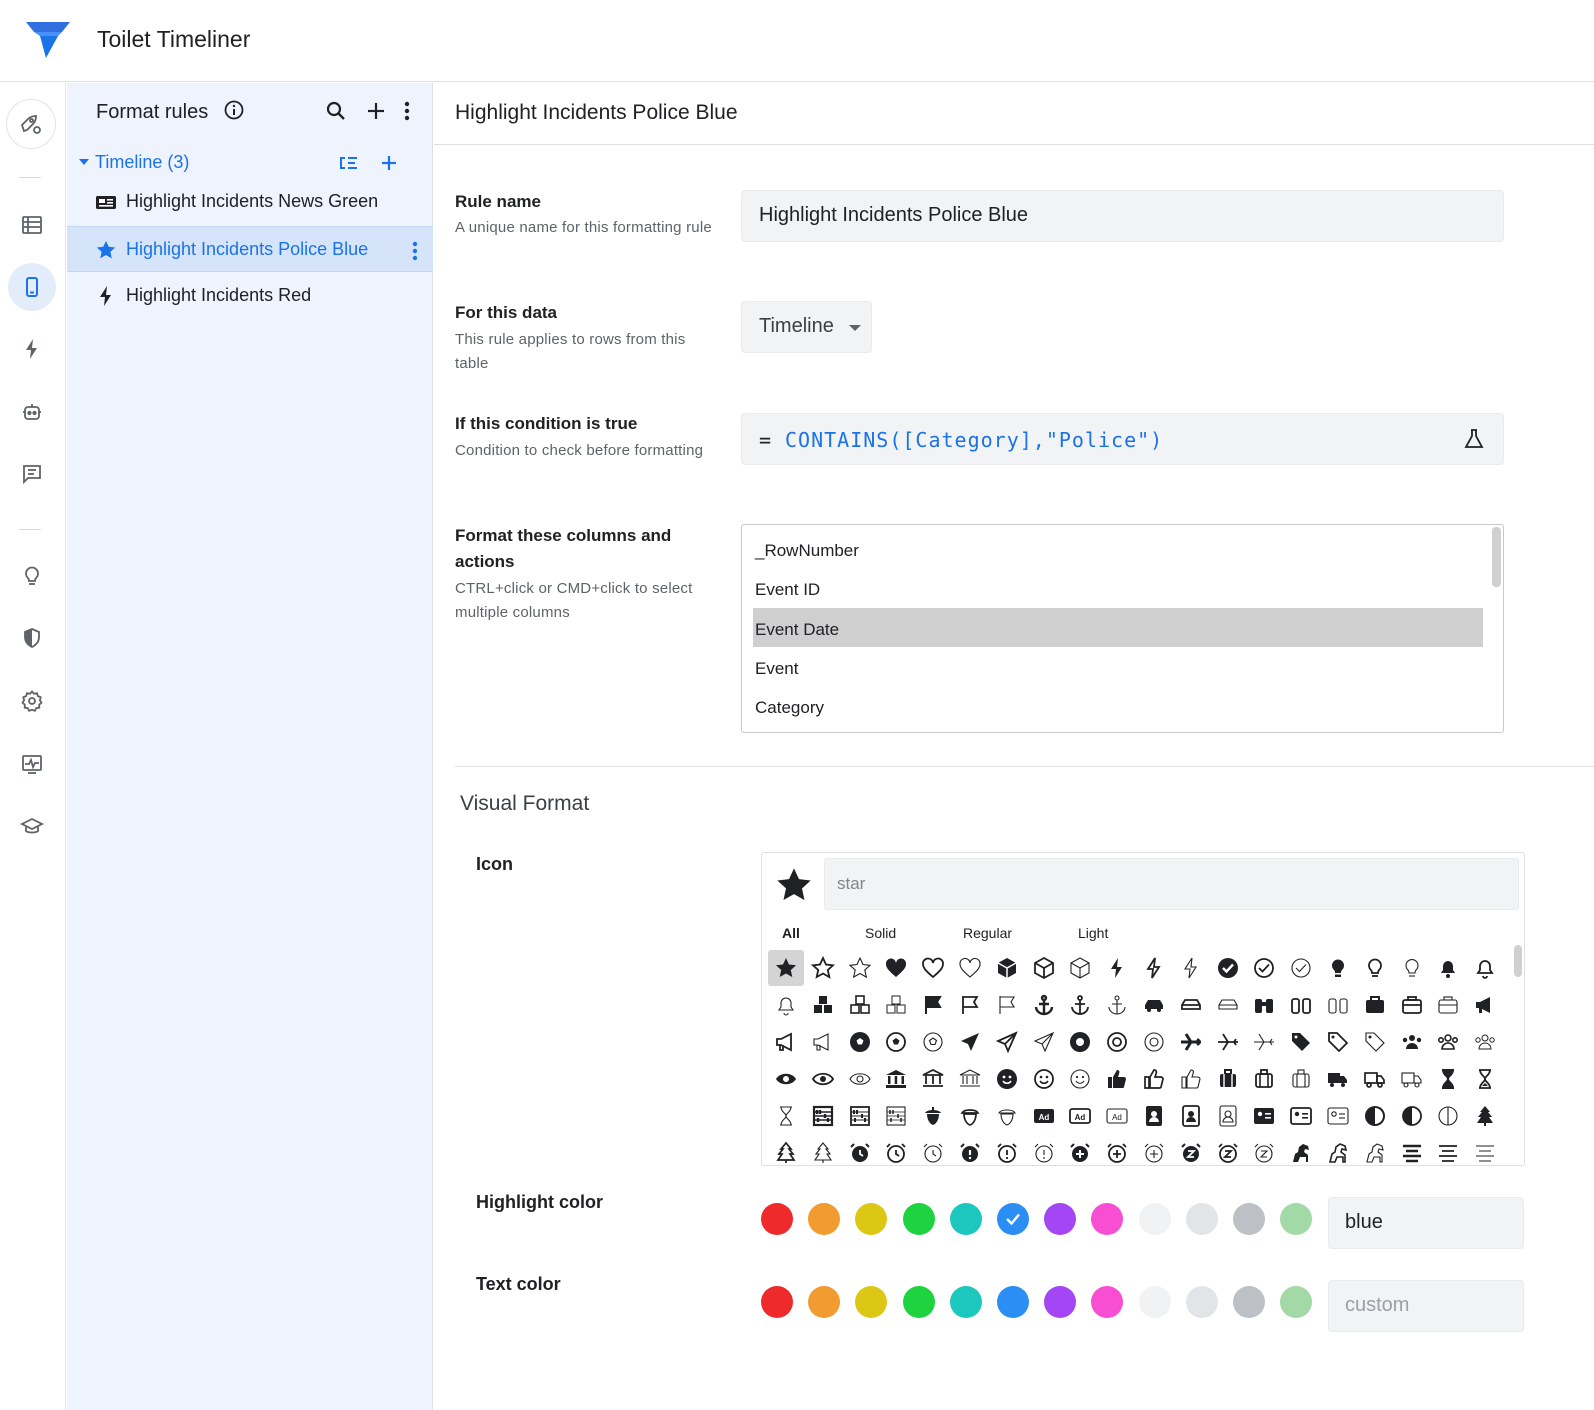 The height and width of the screenshot is (1410, 1594). I want to click on icon-search-field, so click(1171, 884).